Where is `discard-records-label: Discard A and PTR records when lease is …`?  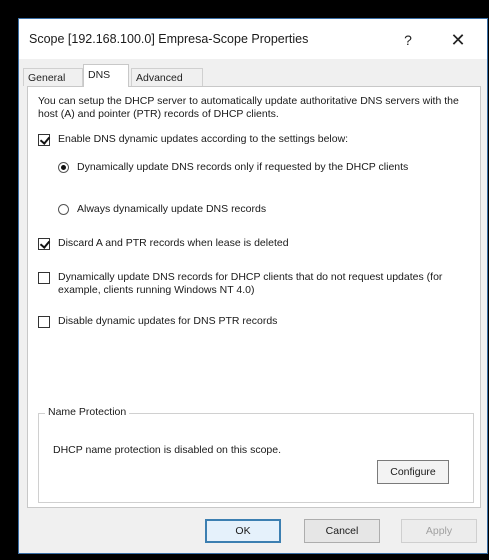 discard-records-label: Discard A and PTR records when lease is … is located at coordinates (173, 243).